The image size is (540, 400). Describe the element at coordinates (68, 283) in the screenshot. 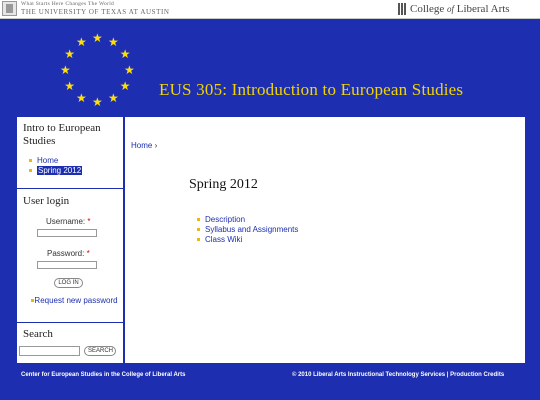

I see `log-in-button: LOG IN` at that location.